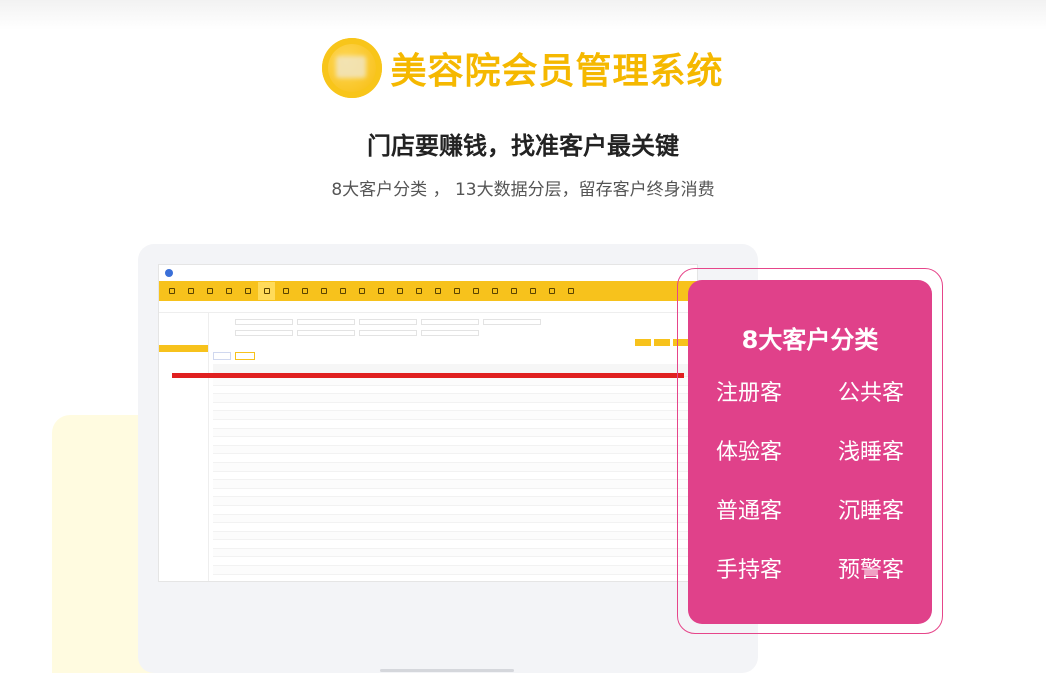  Describe the element at coordinates (810, 482) in the screenshot. I see `category-grid: 注册客 公共客 体验客 浅睡客 普通客 沉睡客 手持客 预警客` at that location.